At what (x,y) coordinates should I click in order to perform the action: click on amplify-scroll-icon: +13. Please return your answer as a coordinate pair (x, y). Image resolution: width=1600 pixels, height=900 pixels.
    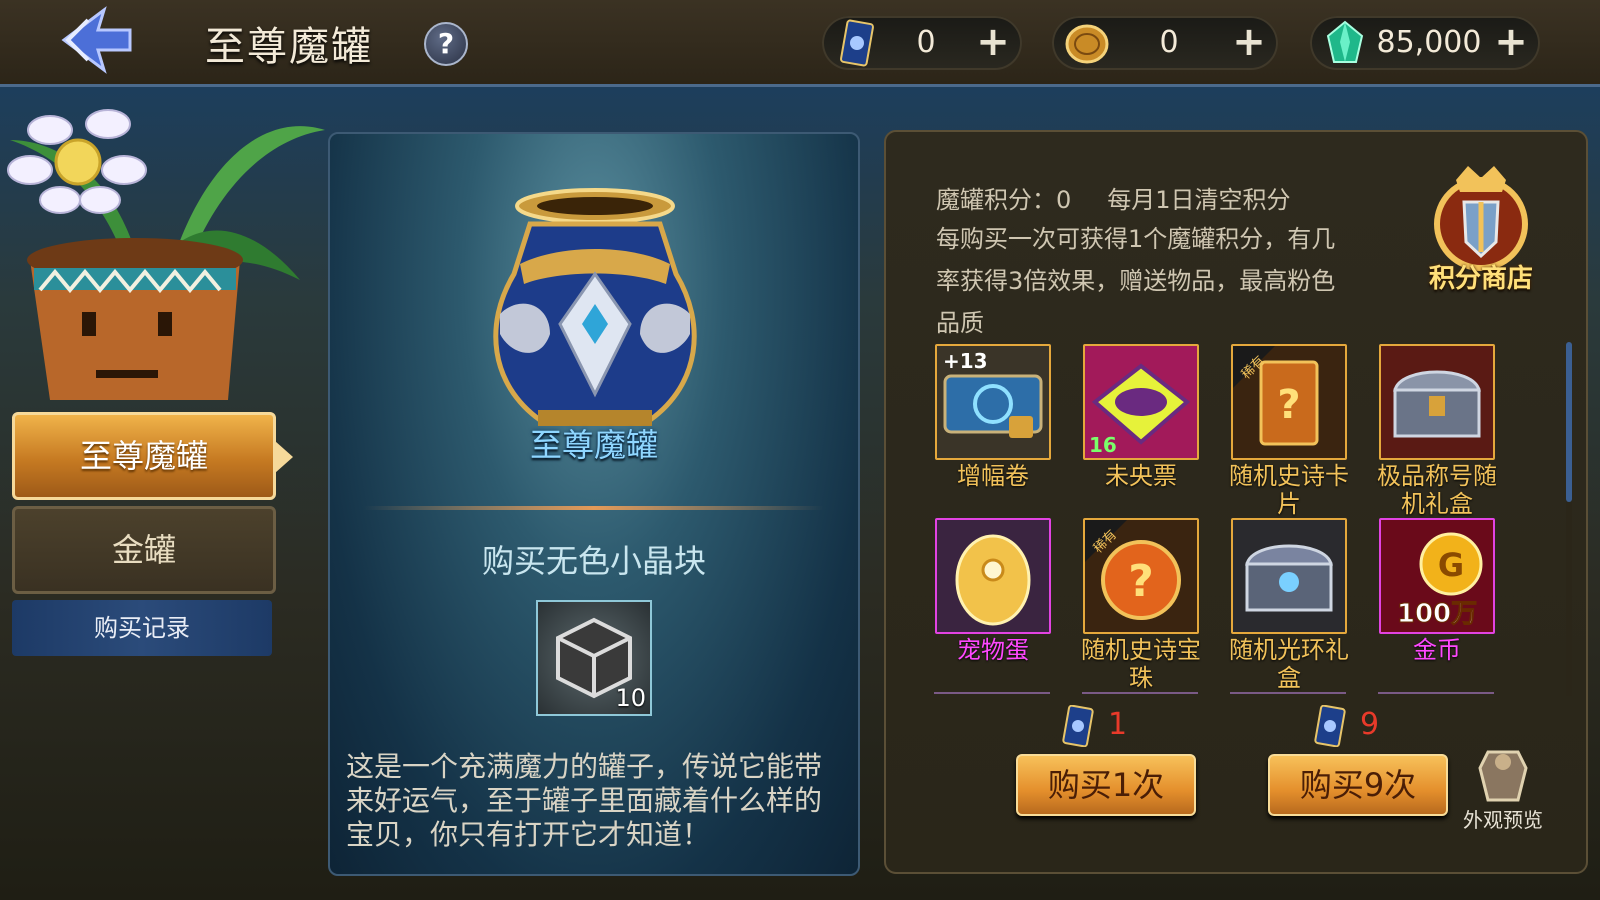
    Looking at the image, I should click on (993, 393).